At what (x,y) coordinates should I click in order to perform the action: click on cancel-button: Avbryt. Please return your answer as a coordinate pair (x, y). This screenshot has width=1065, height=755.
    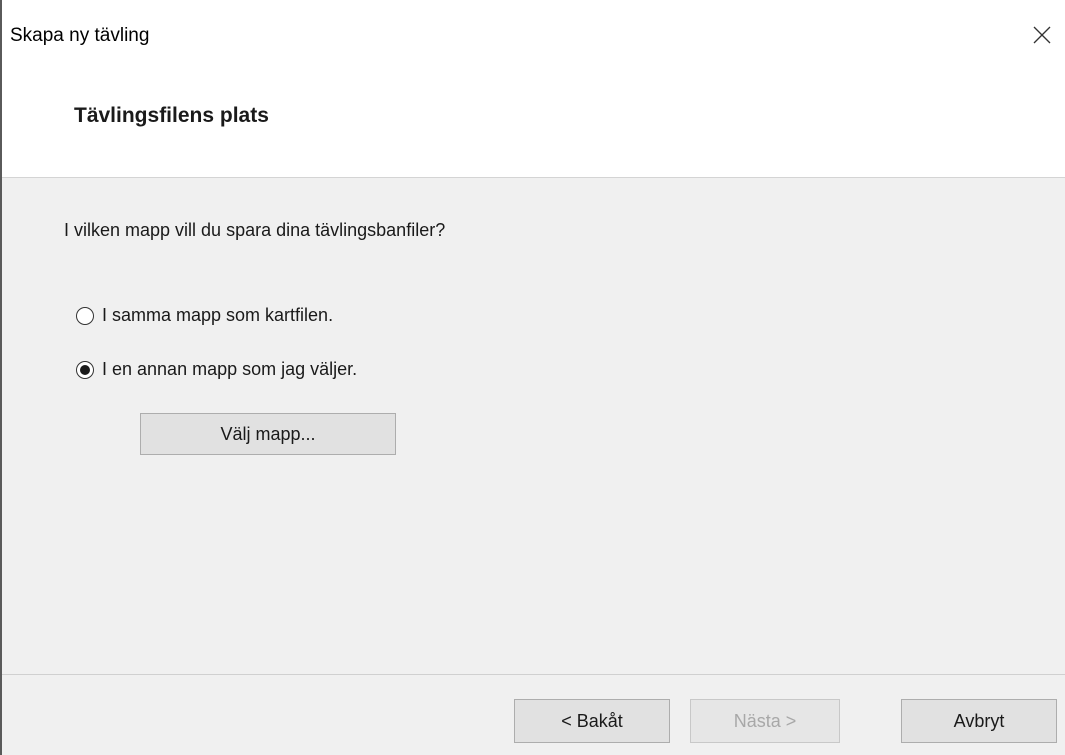
    Looking at the image, I should click on (979, 721).